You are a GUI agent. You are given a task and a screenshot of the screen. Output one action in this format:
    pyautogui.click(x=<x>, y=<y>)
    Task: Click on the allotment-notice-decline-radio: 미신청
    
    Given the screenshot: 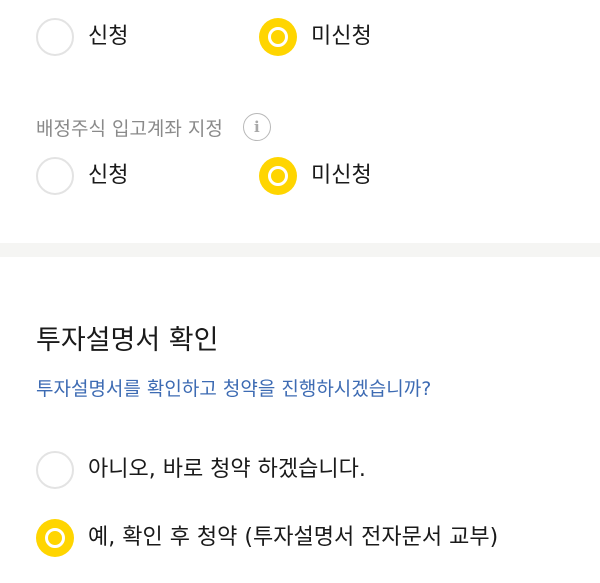 What is the action you would take?
    pyautogui.click(x=315, y=37)
    